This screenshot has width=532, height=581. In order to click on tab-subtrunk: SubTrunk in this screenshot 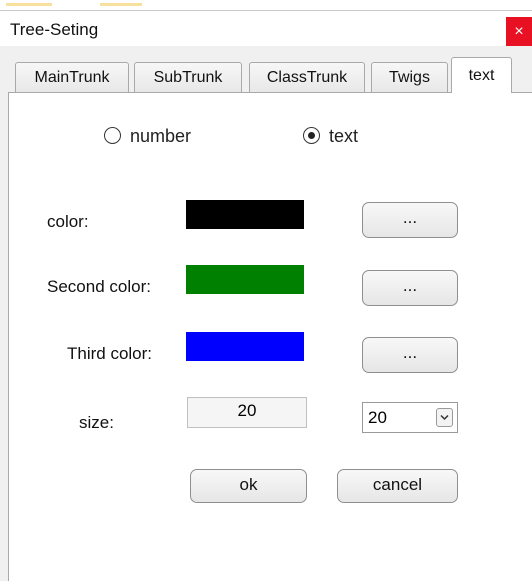, I will do `click(188, 77)`.